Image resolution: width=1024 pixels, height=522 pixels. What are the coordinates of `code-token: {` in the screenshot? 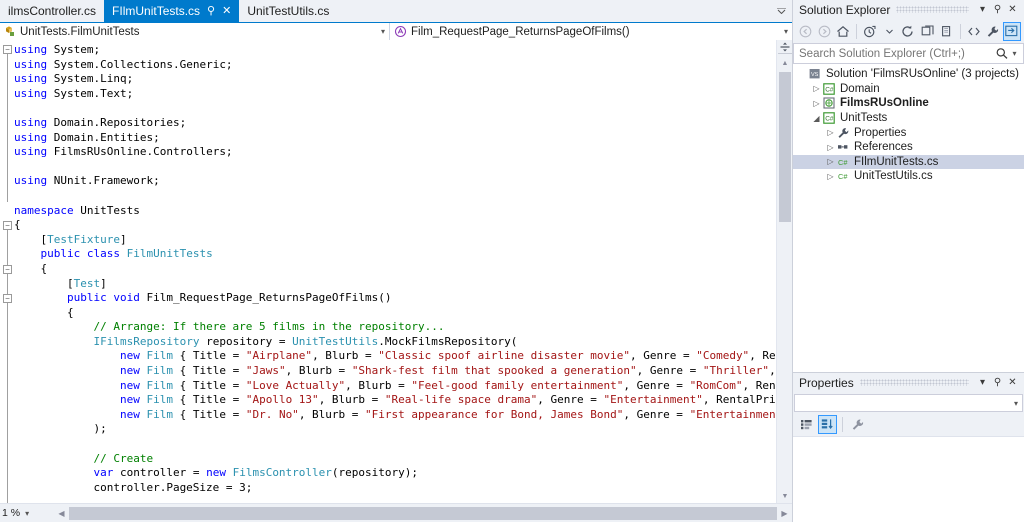 It's located at (17, 225).